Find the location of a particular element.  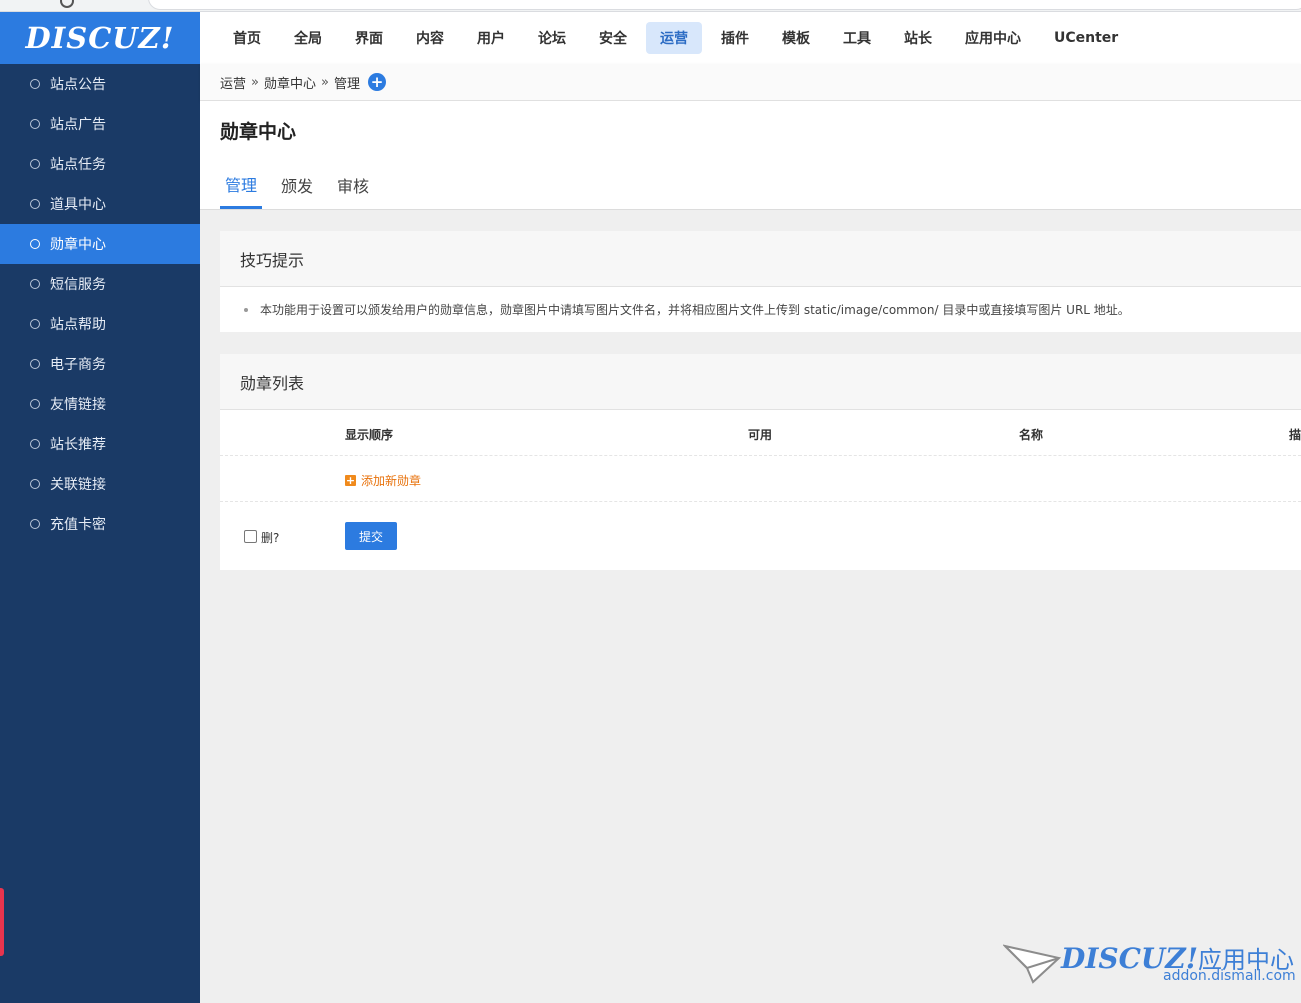

sidebar-item-label: 站点帮助 is located at coordinates (78, 325).